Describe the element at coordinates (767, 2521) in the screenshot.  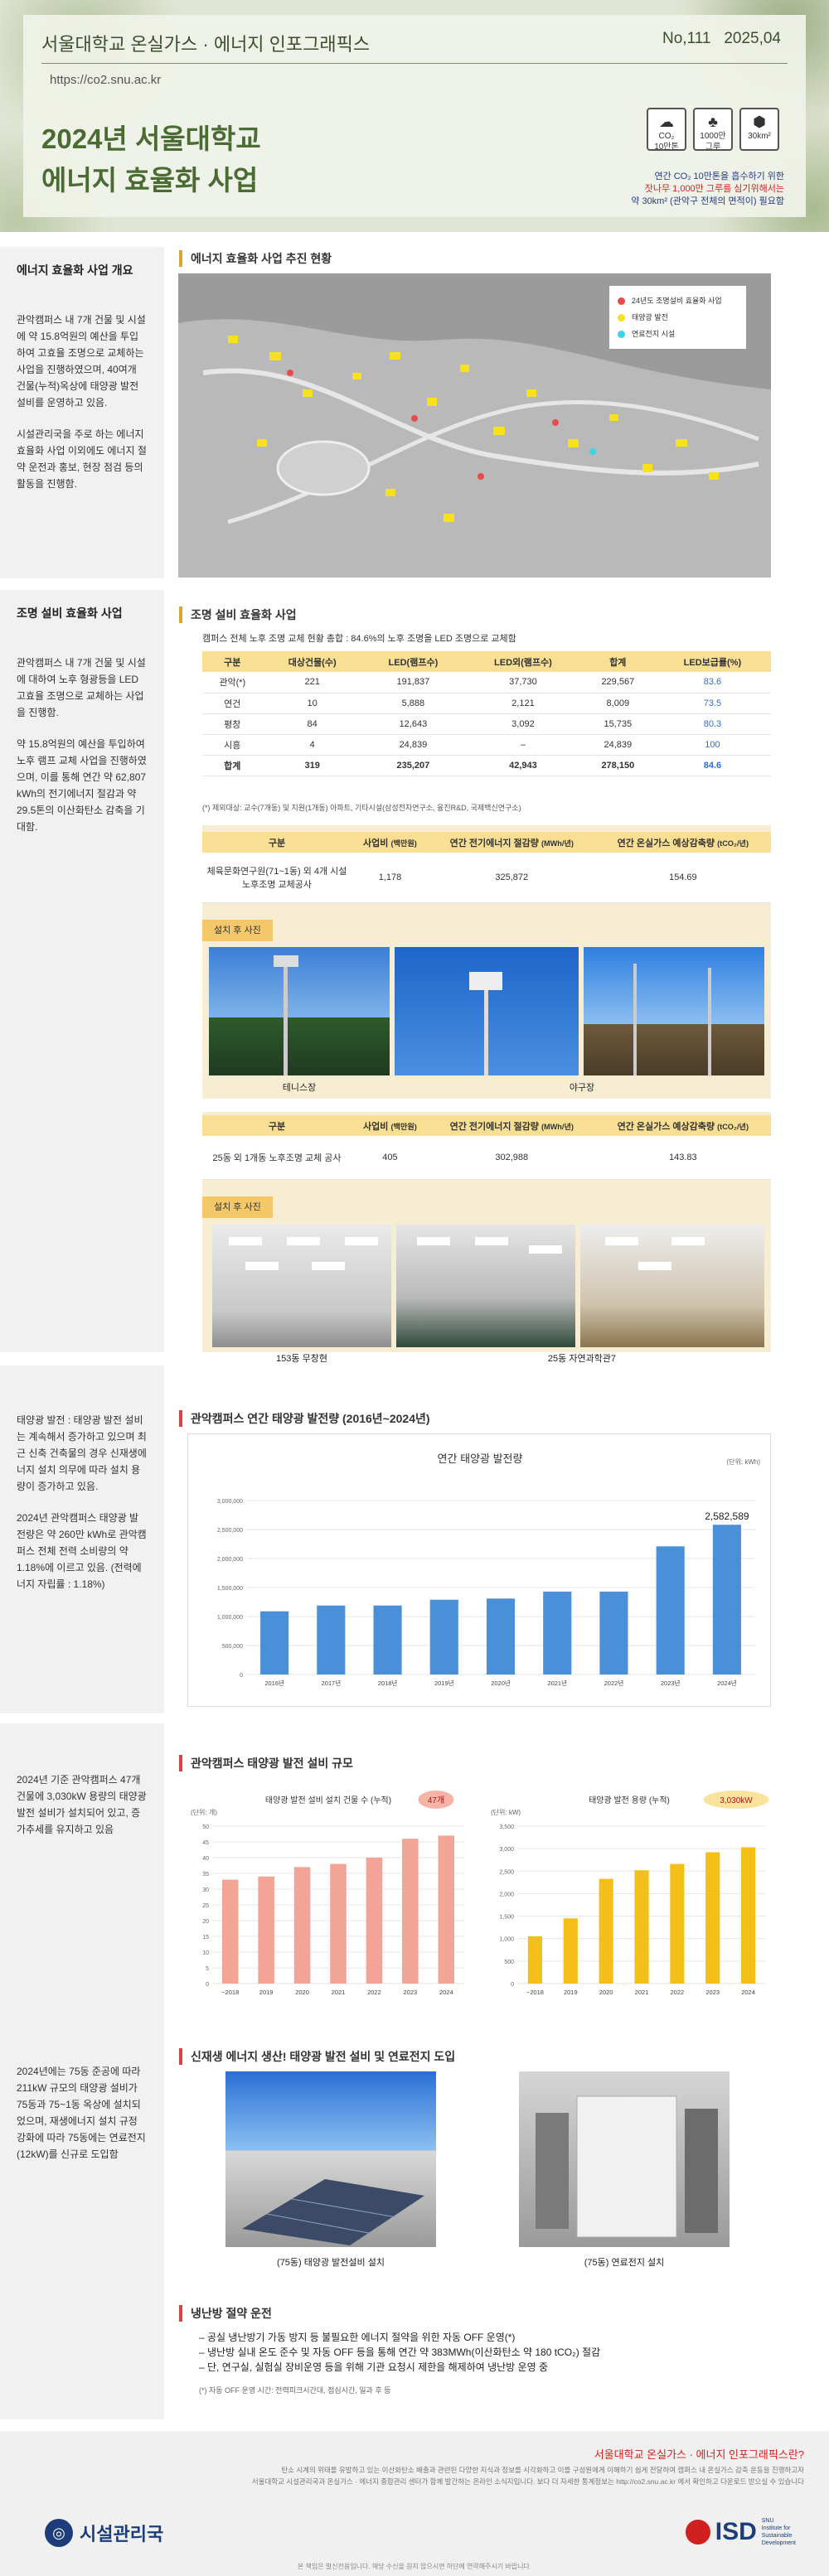
I see `isd-sub-line: SNU` at that location.